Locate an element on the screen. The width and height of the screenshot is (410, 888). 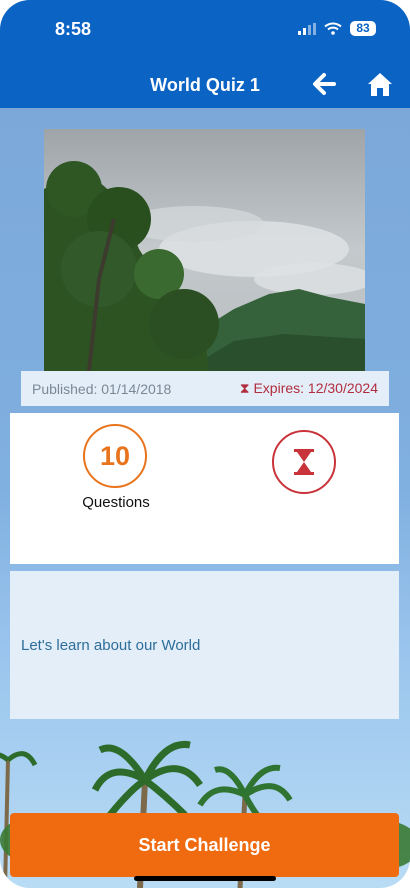
home-indicator is located at coordinates (205, 878).